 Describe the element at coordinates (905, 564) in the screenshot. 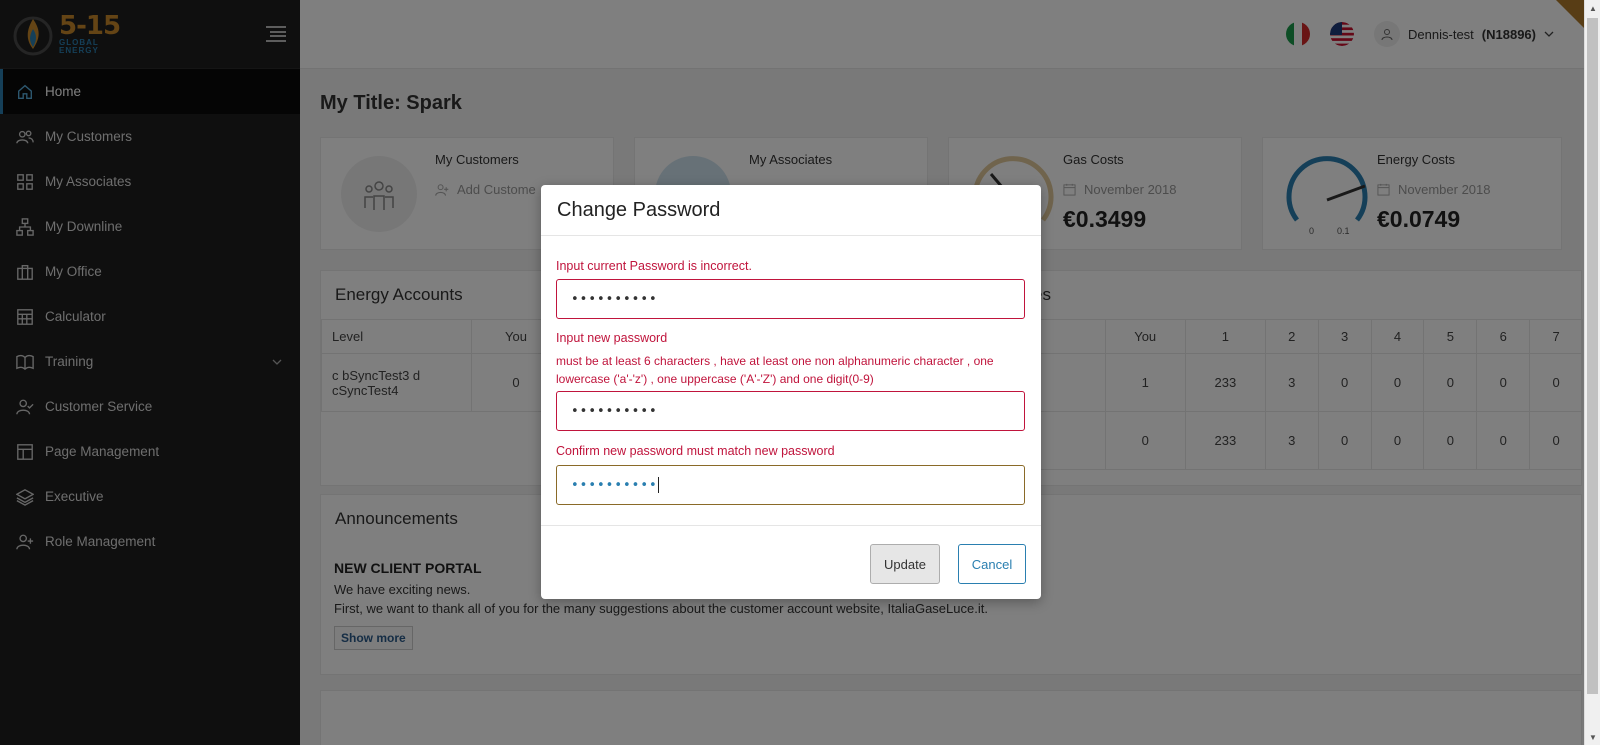

I see `update-button: Update` at that location.